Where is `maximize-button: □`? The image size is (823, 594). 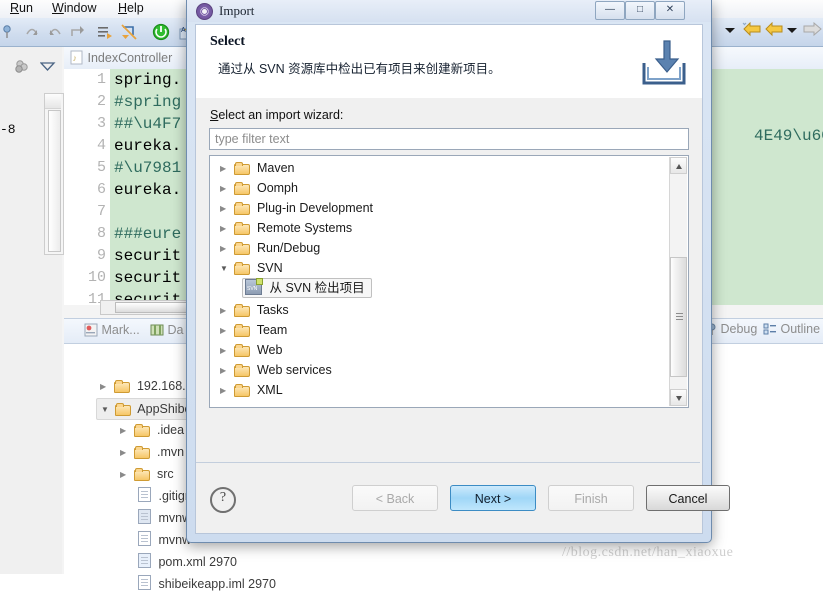 maximize-button: □ is located at coordinates (640, 10).